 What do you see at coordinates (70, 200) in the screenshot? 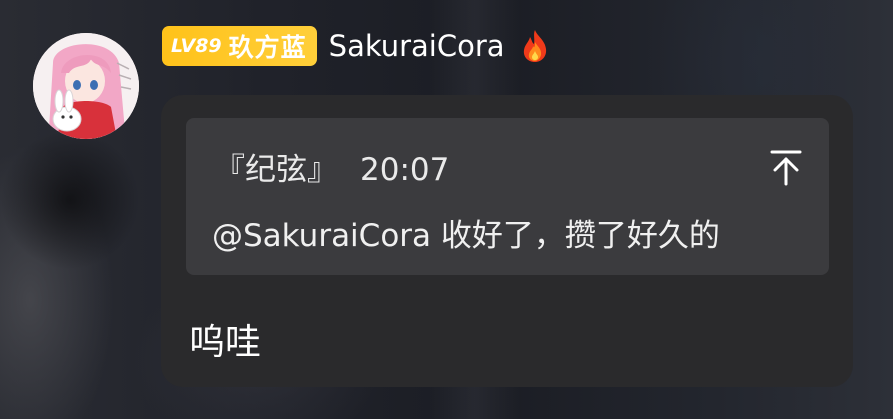
I see `background-shadow` at bounding box center [70, 200].